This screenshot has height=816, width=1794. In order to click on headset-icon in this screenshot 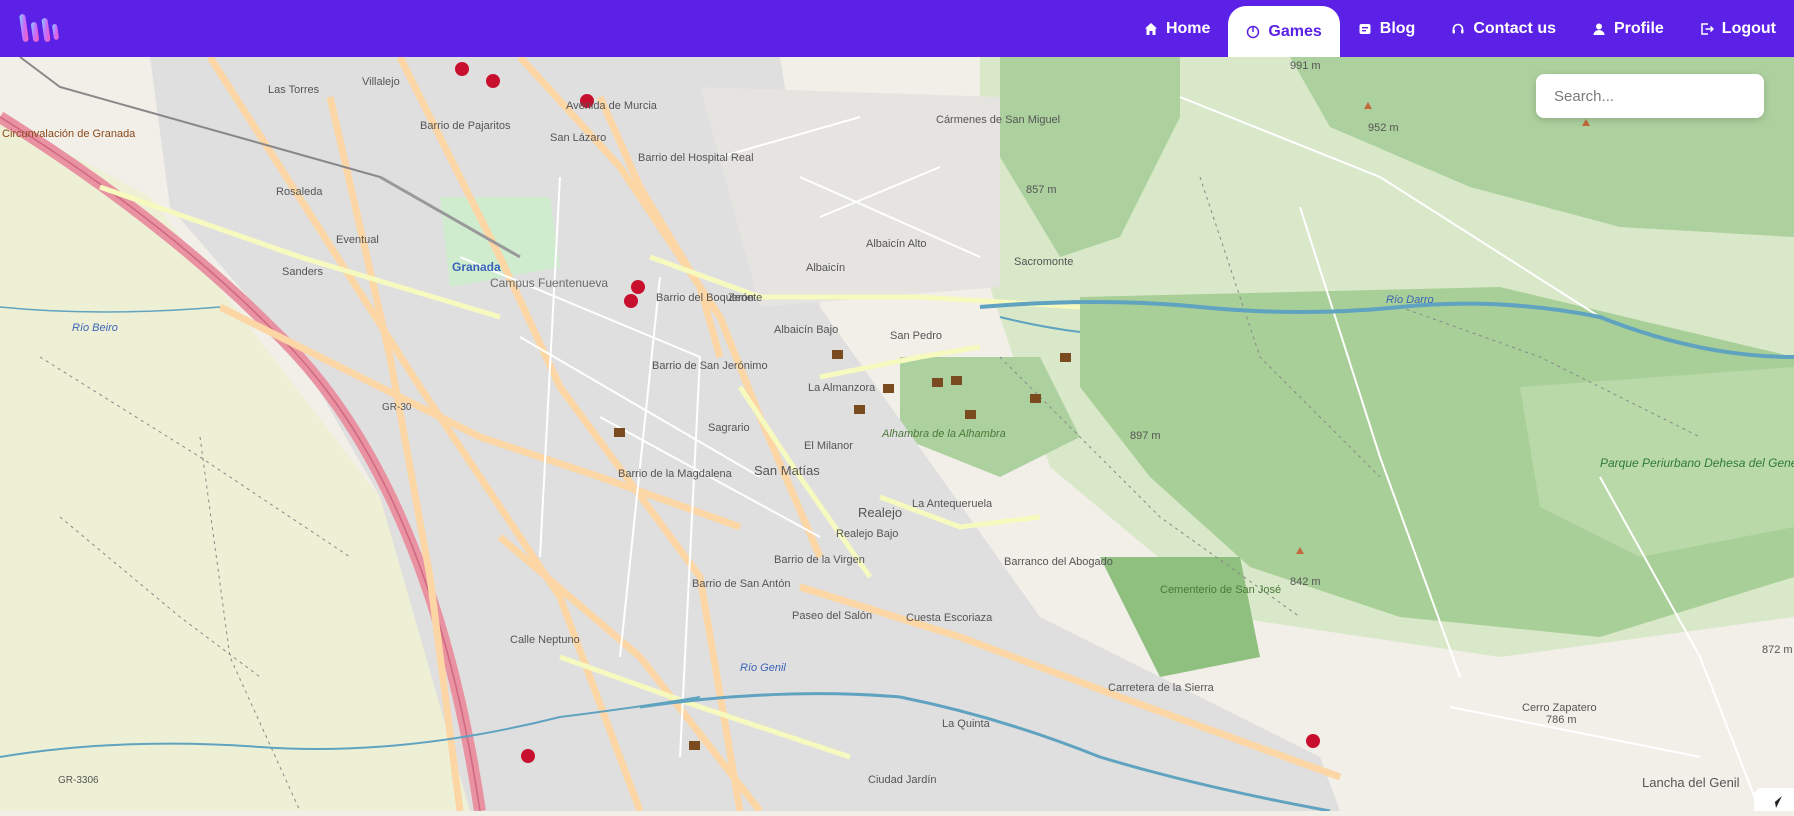, I will do `click(1458, 28)`.